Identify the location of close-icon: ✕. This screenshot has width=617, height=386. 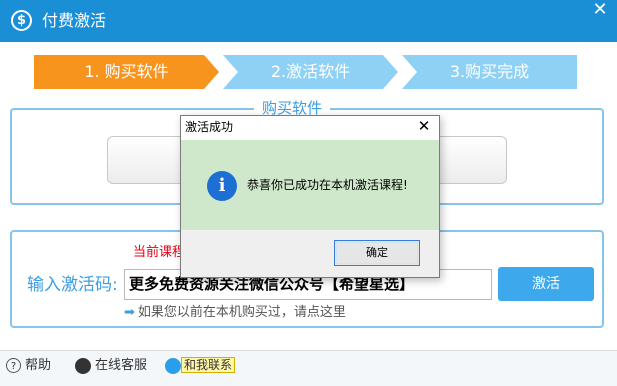
(600, 10).